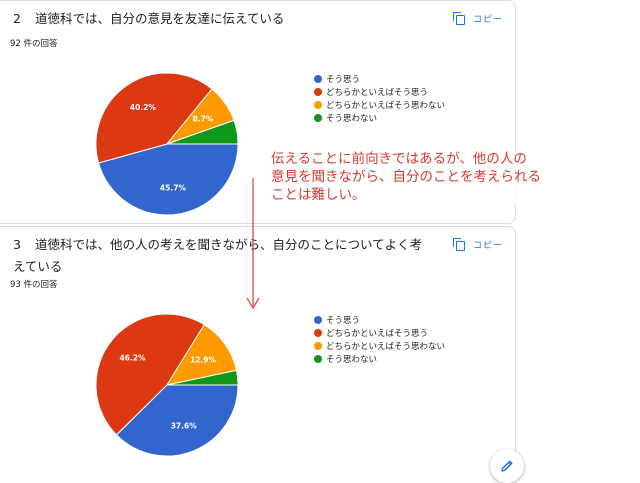  What do you see at coordinates (318, 195) in the screenshot?
I see `annotation-line: ことは難しい。` at bounding box center [318, 195].